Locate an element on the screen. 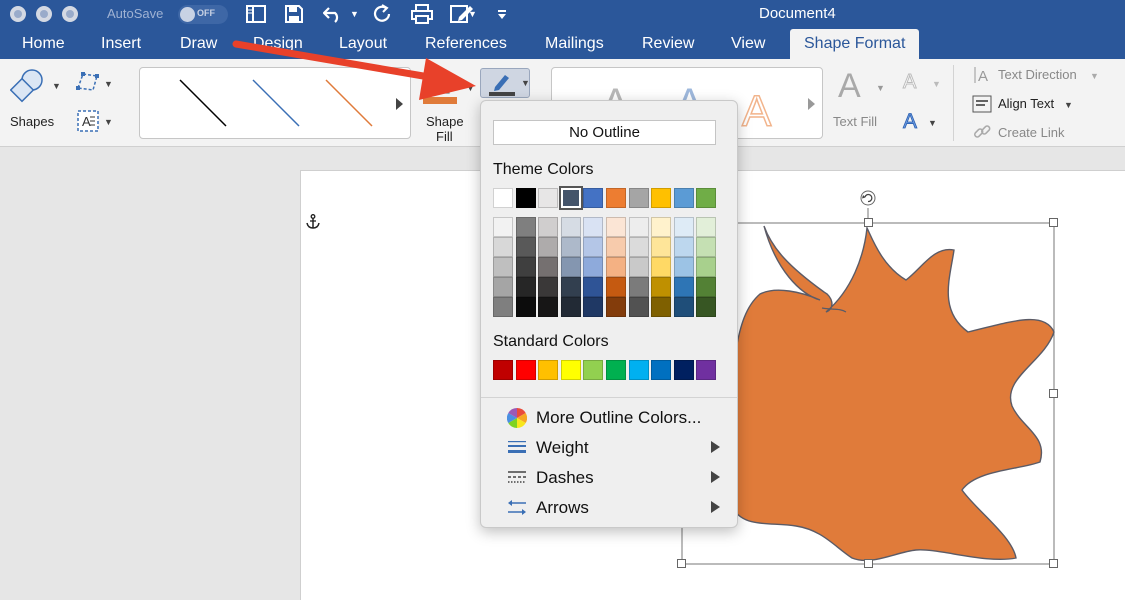 The width and height of the screenshot is (1125, 600). text-direction-dropdown-icon: ▼ is located at coordinates (1094, 76).